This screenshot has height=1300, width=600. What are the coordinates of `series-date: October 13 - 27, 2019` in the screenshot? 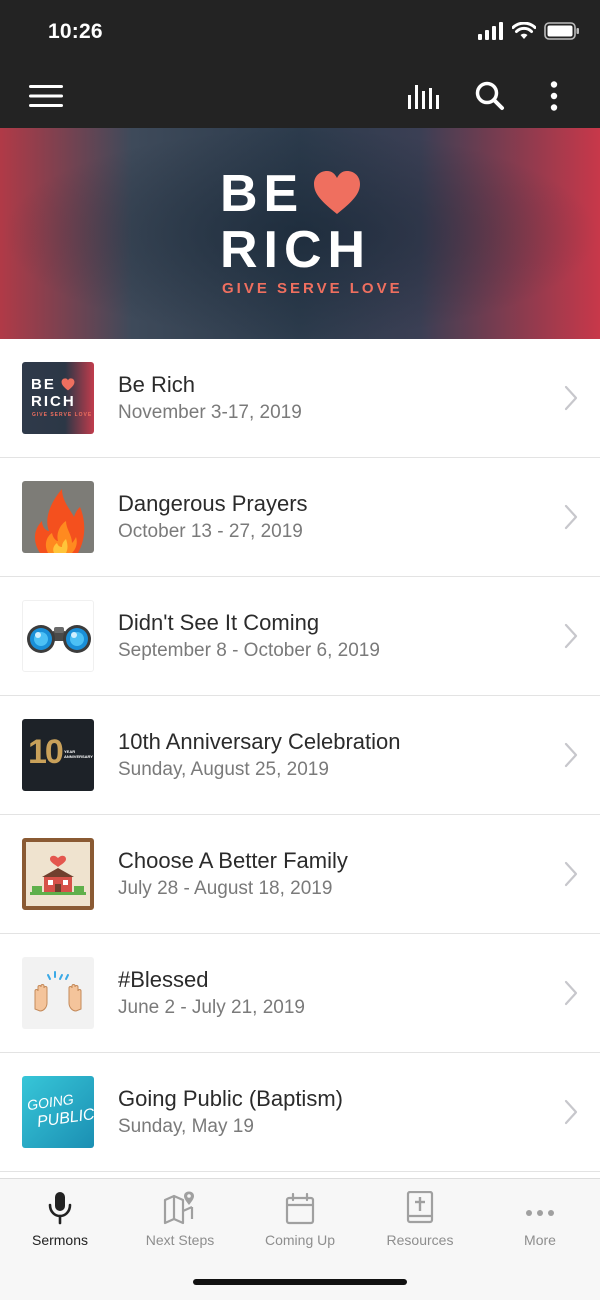 It's located at (210, 531).